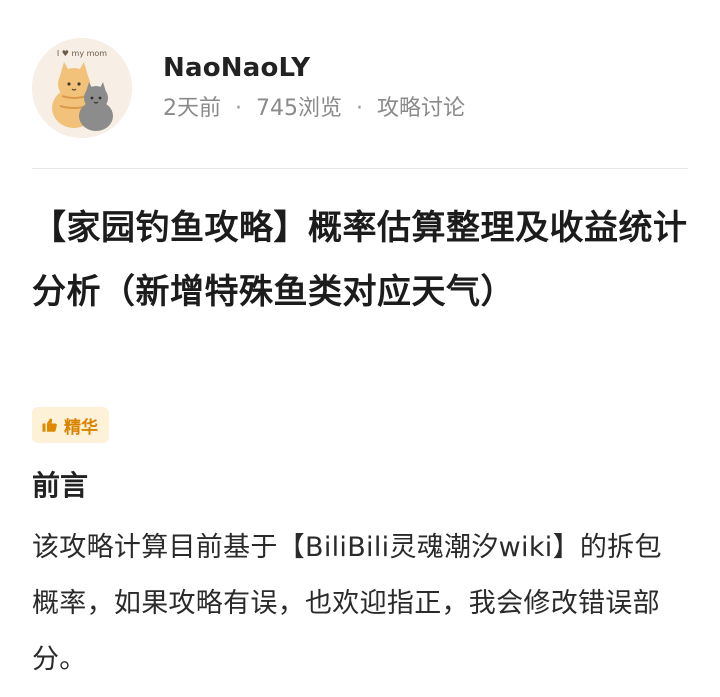  Describe the element at coordinates (299, 109) in the screenshot. I see `view-count: 745浏览` at that location.